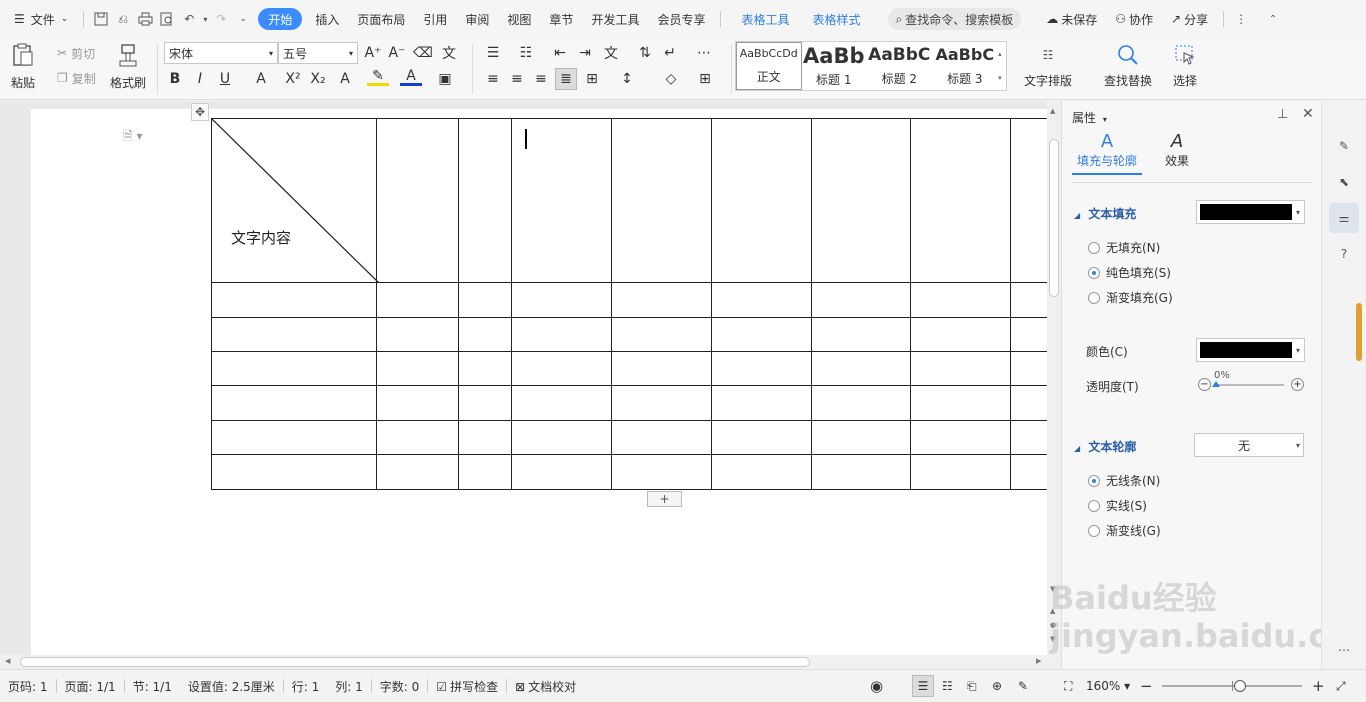 This screenshot has width=1366, height=702. What do you see at coordinates (1240, 686) in the screenshot?
I see `zoom-slider-handle` at bounding box center [1240, 686].